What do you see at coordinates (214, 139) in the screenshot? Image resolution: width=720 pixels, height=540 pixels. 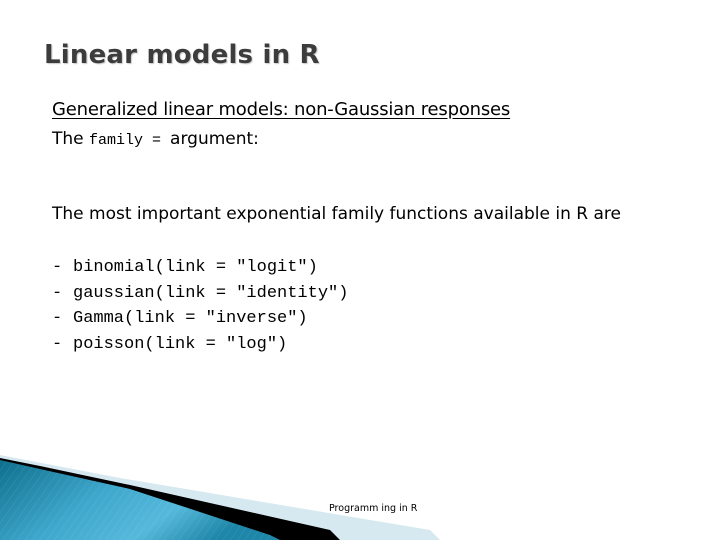 I see `family-line-suffix: argument:` at bounding box center [214, 139].